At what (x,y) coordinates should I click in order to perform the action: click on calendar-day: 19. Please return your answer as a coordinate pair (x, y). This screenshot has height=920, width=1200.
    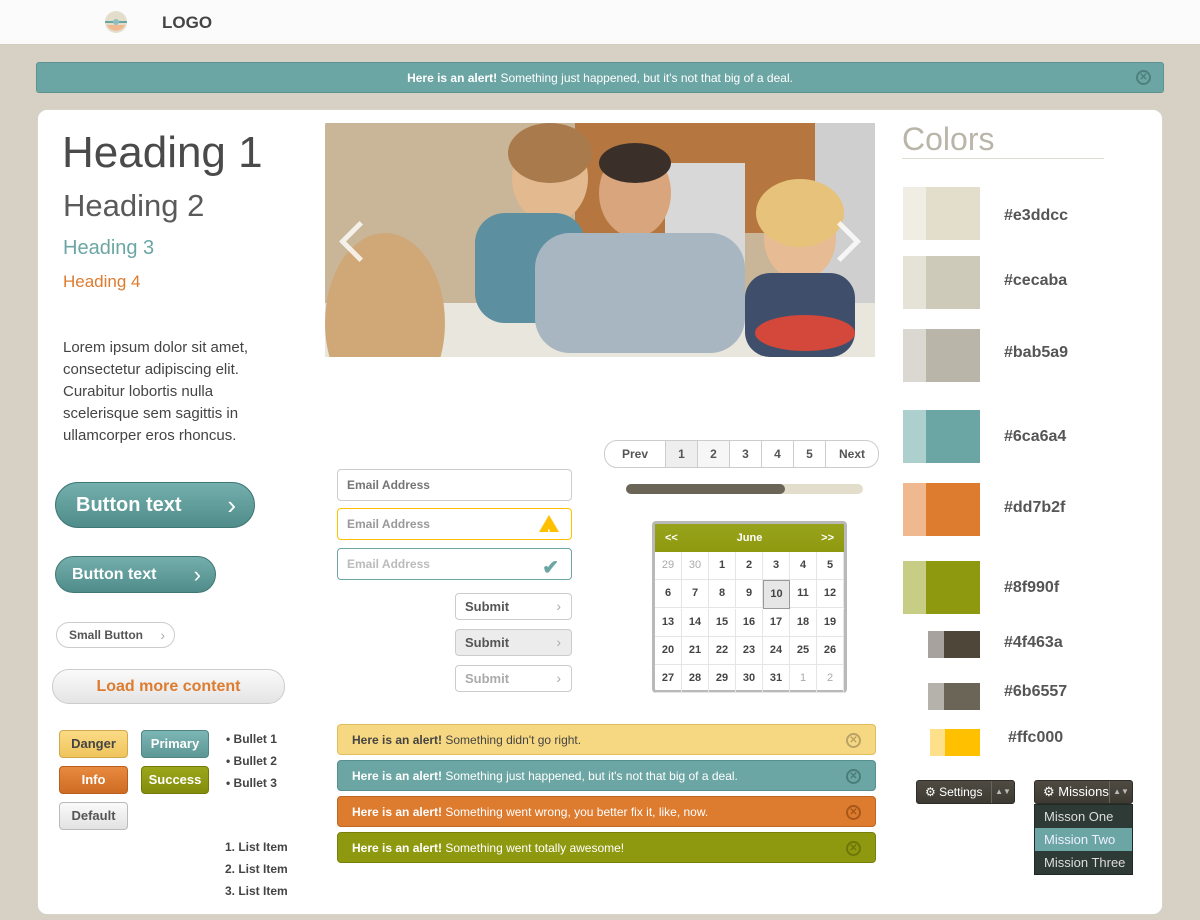
    Looking at the image, I should click on (830, 623).